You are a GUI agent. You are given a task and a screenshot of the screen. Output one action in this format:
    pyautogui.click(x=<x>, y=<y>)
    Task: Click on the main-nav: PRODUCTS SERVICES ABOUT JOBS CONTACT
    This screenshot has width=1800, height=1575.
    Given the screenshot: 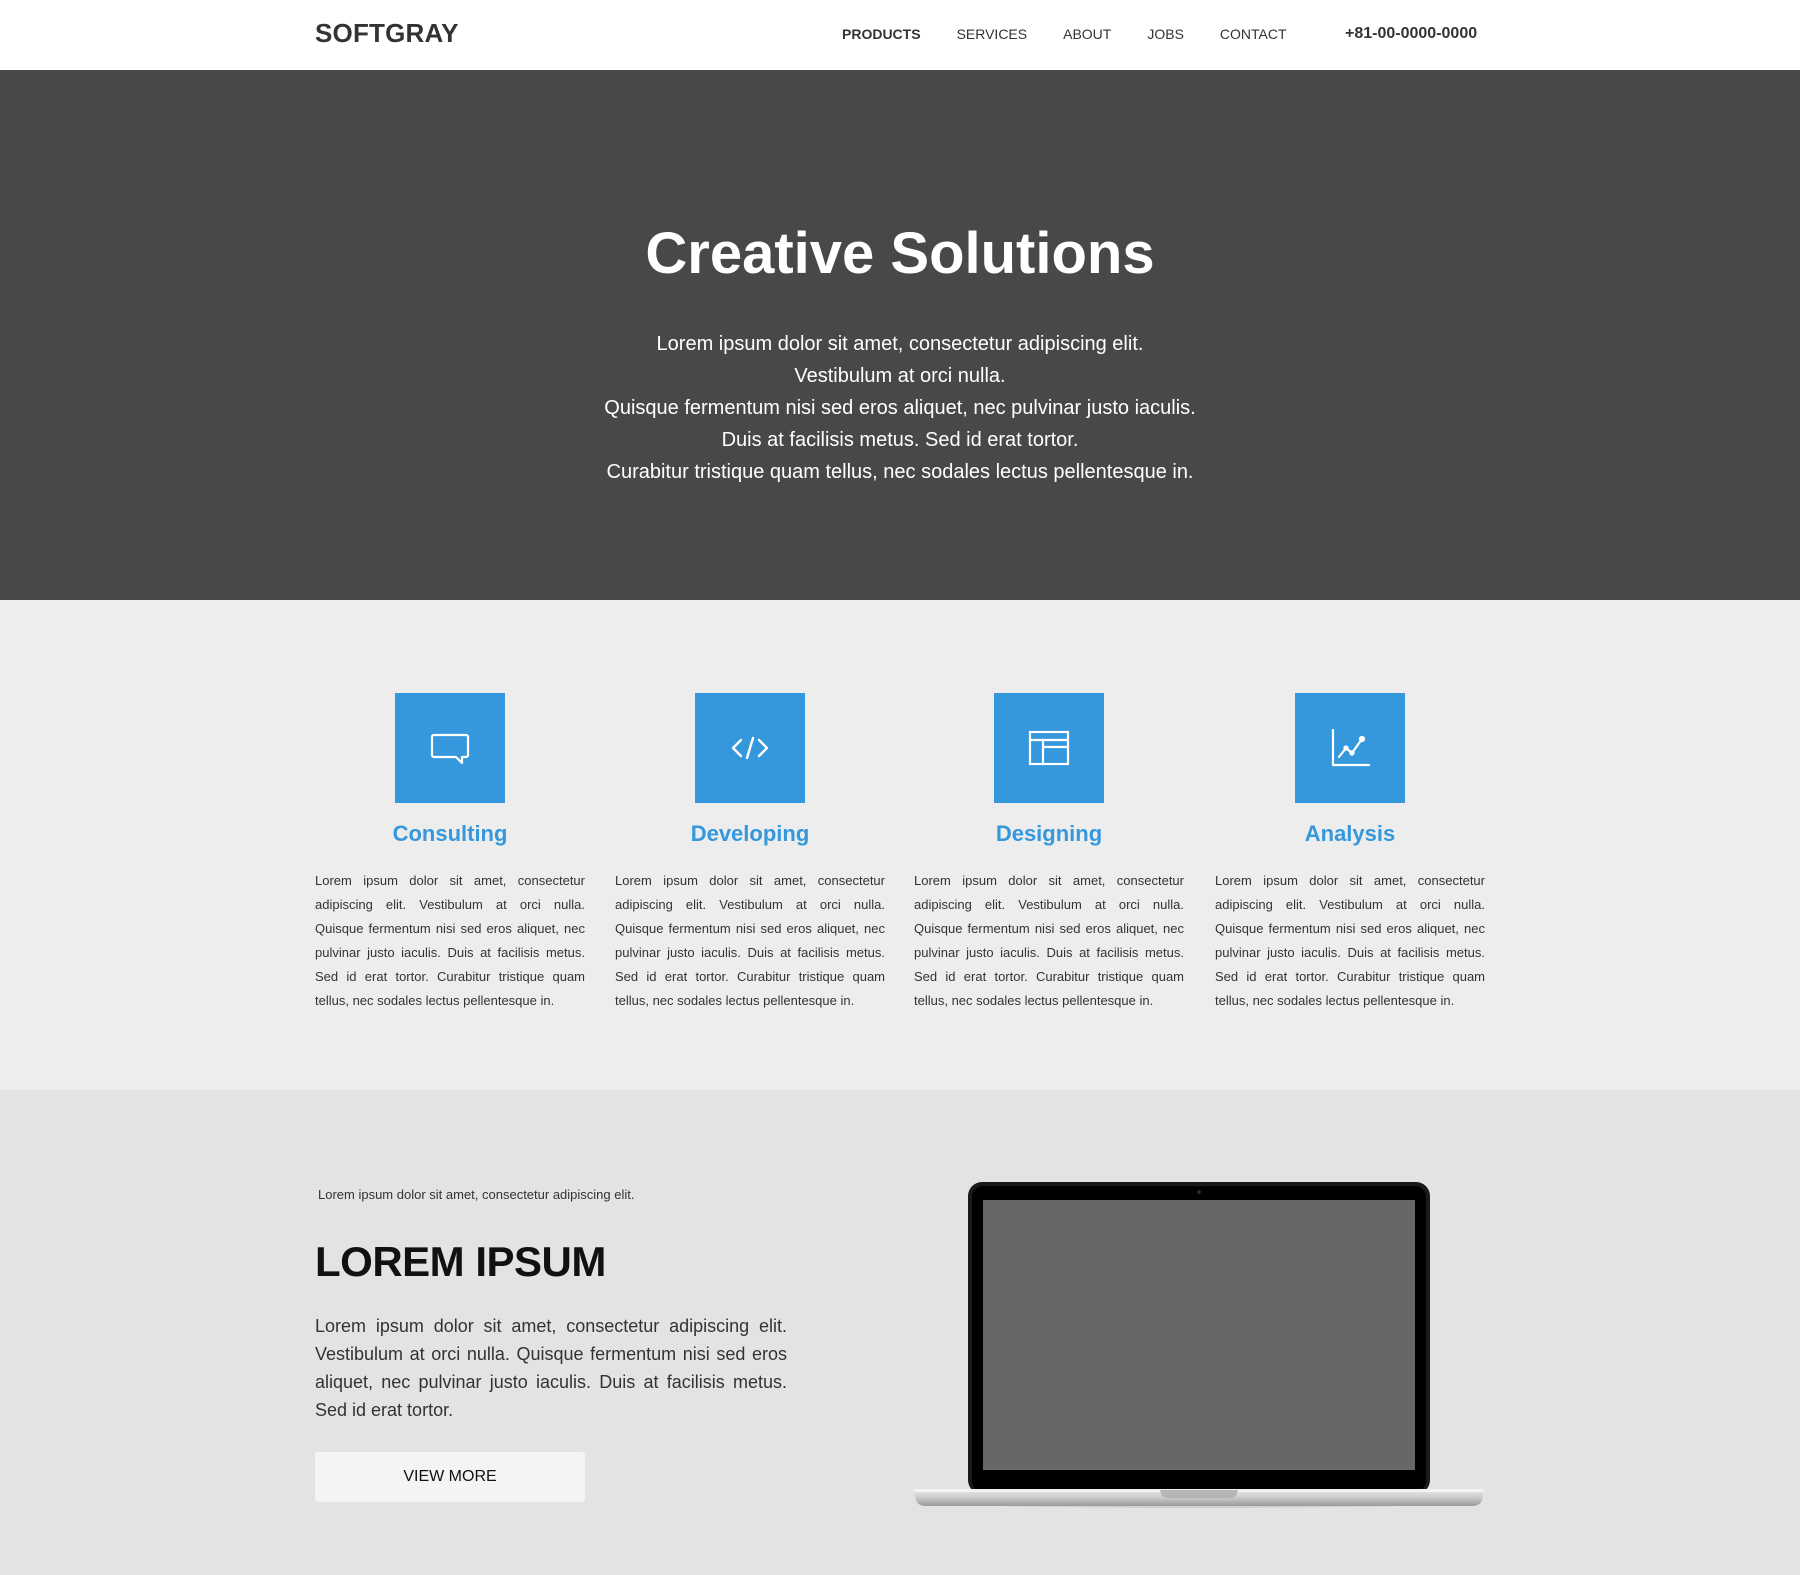 What is the action you would take?
    pyautogui.click(x=1082, y=34)
    